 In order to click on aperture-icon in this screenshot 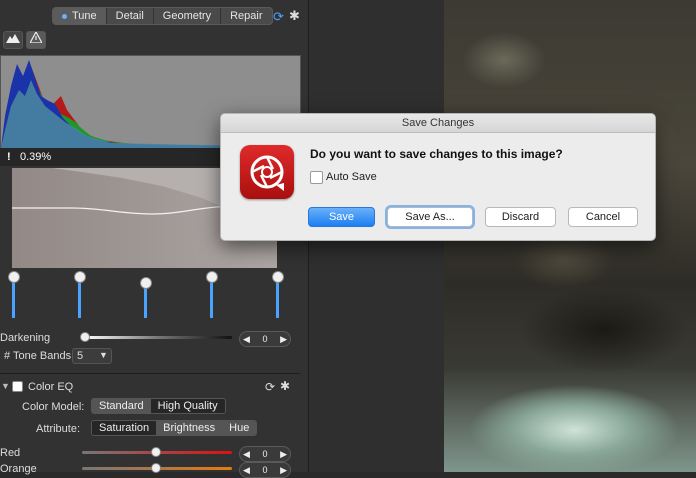, I will do `click(267, 173)`.